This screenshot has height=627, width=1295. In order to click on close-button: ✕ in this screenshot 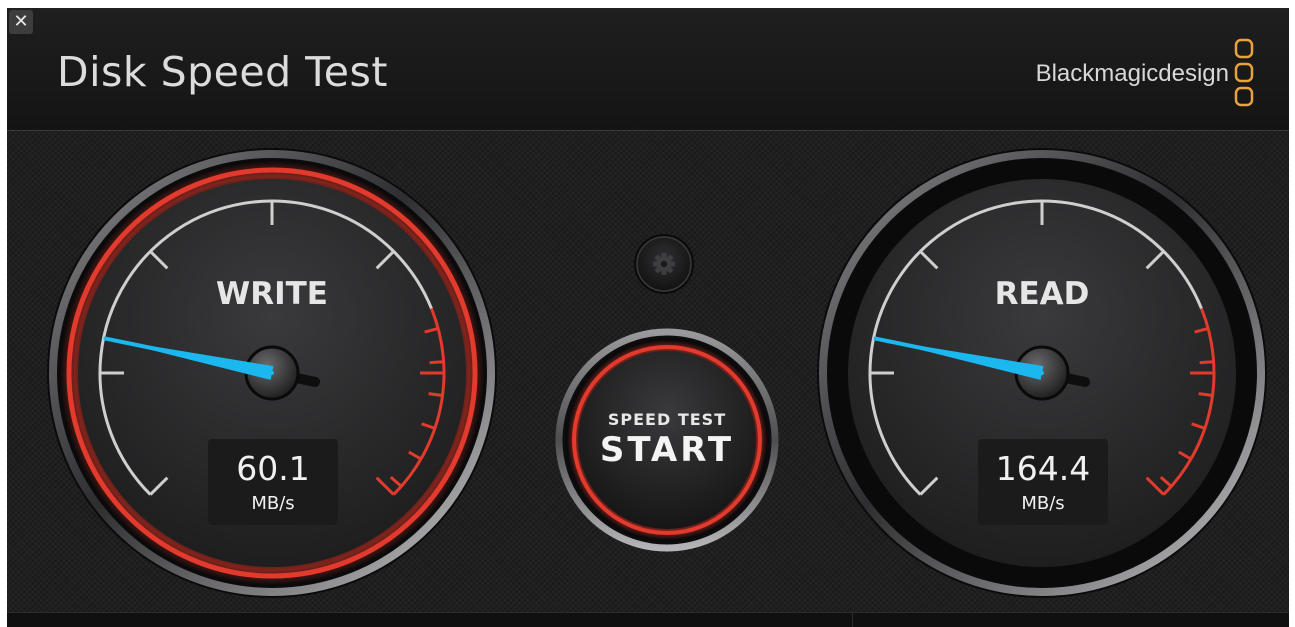, I will do `click(21, 22)`.